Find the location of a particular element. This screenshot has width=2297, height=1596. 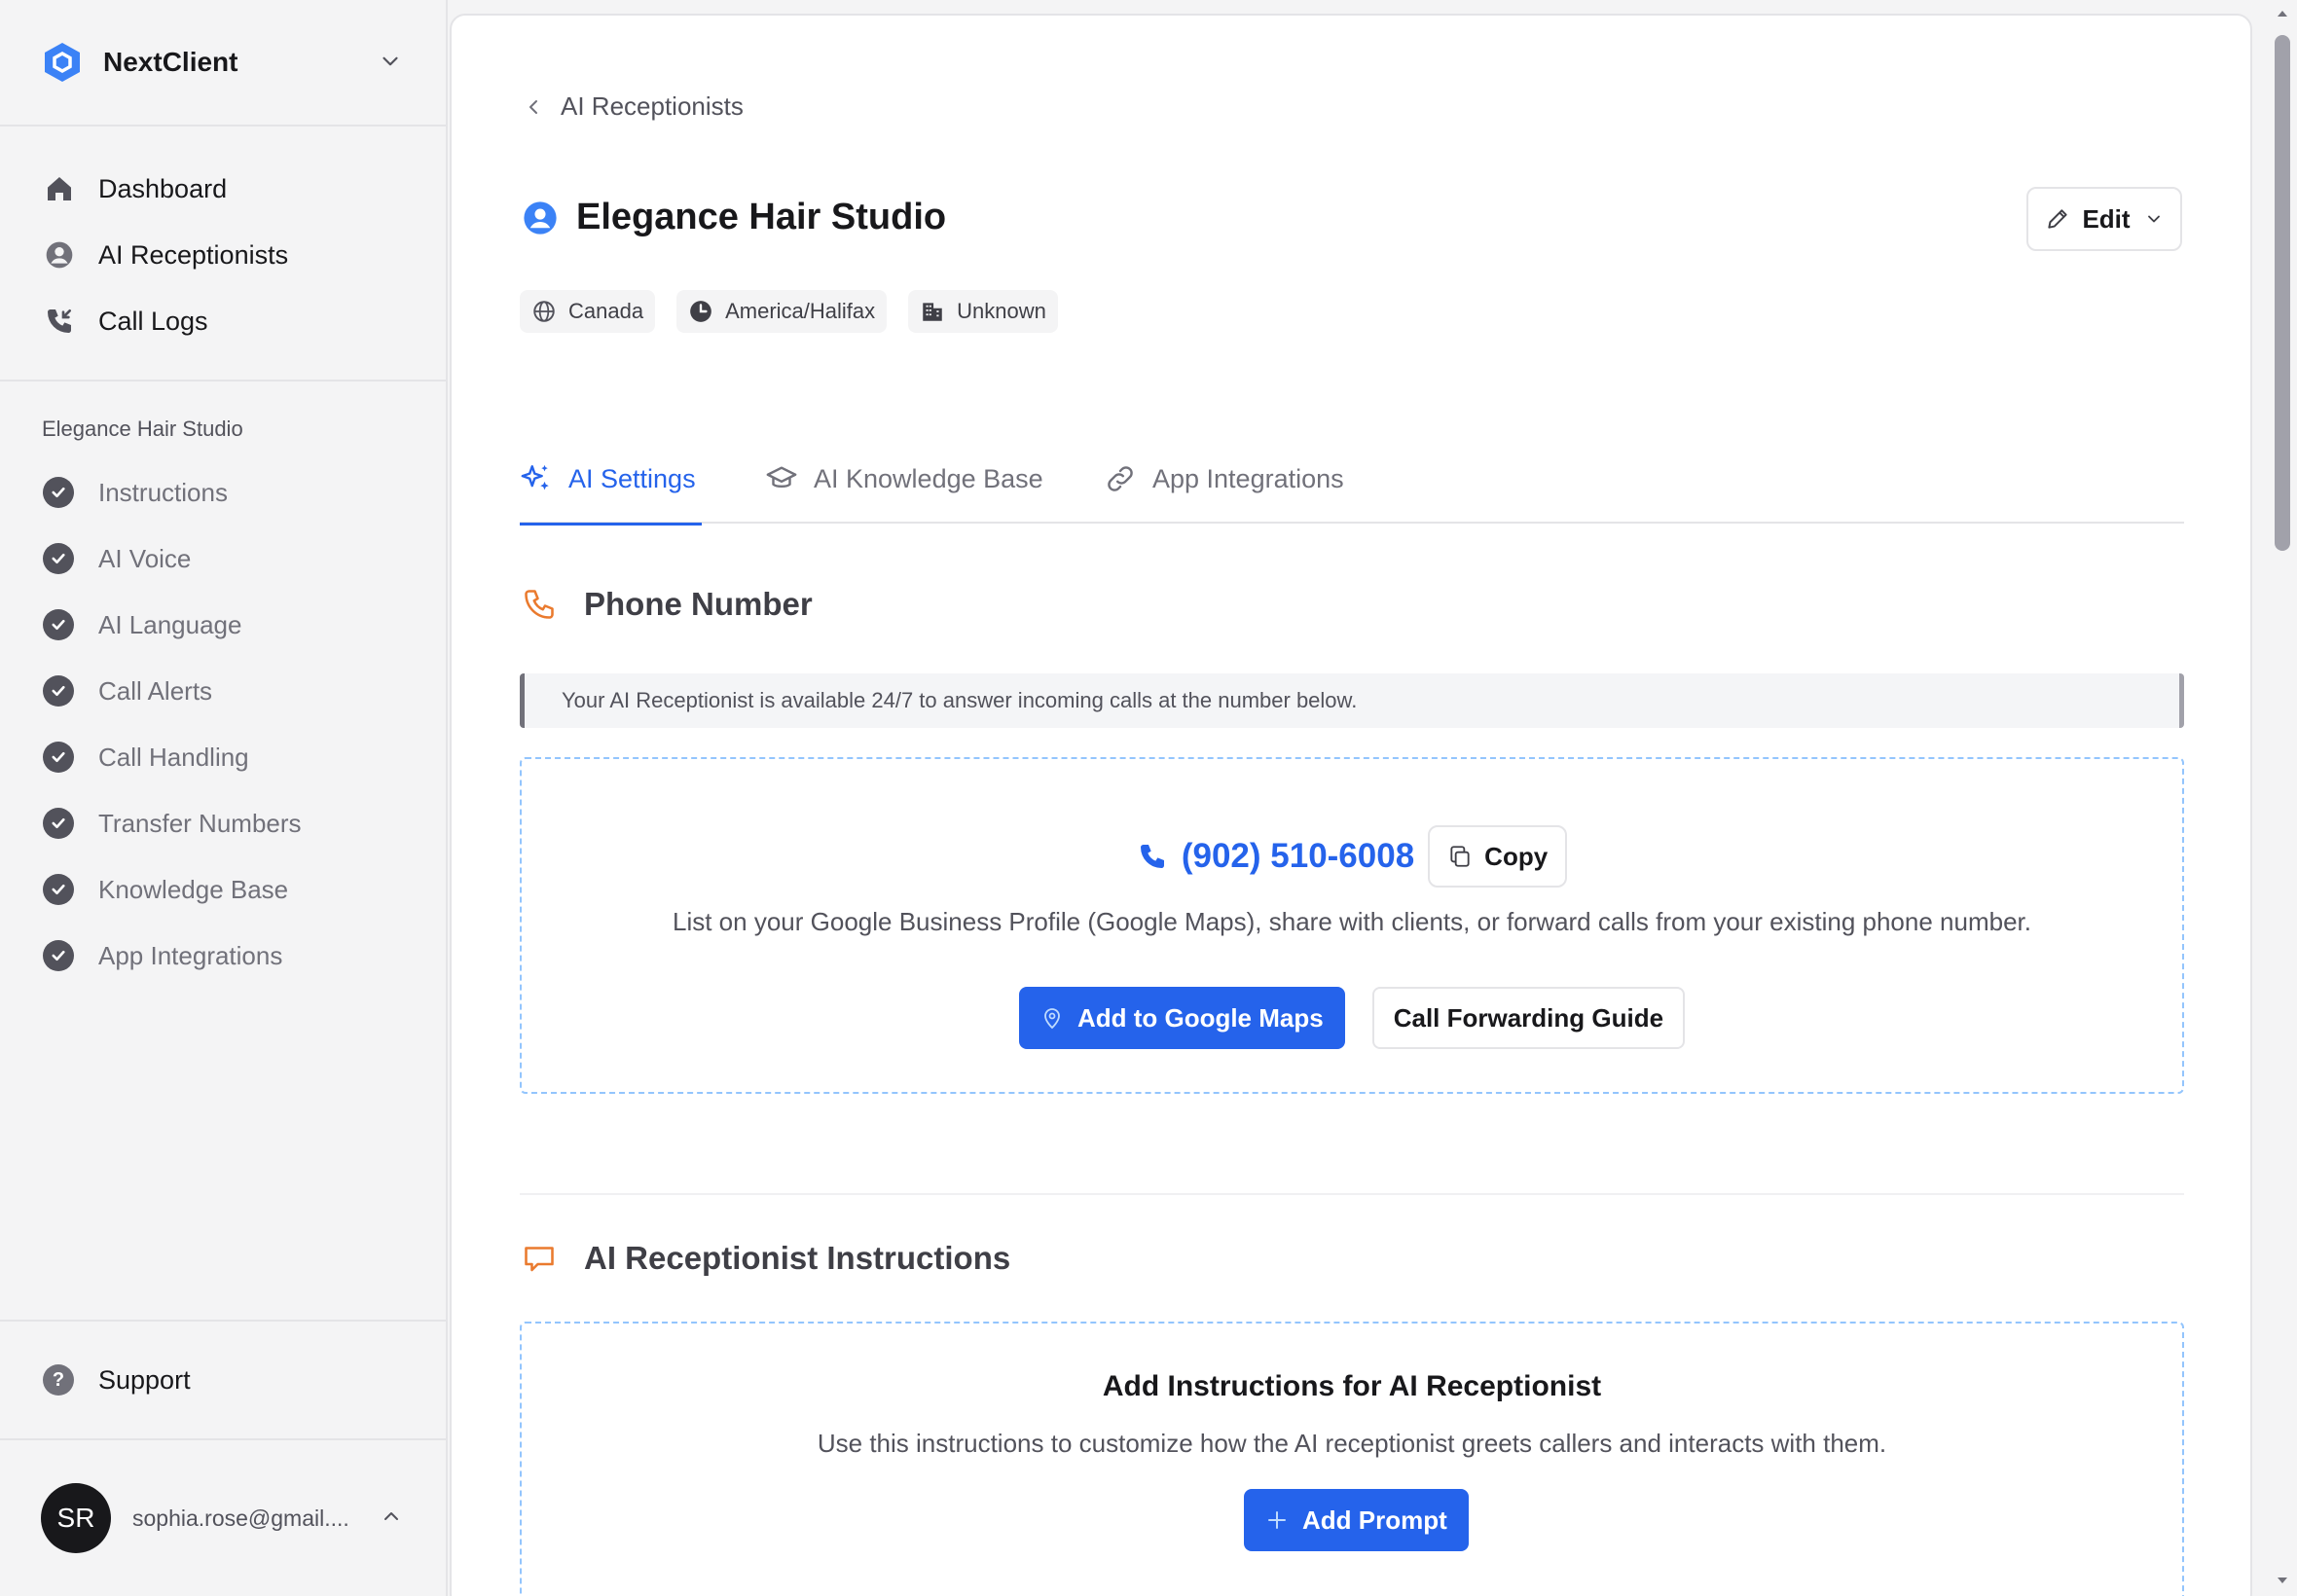

meta-chips: Canada America/Halifax Unknown is located at coordinates (799, 311).